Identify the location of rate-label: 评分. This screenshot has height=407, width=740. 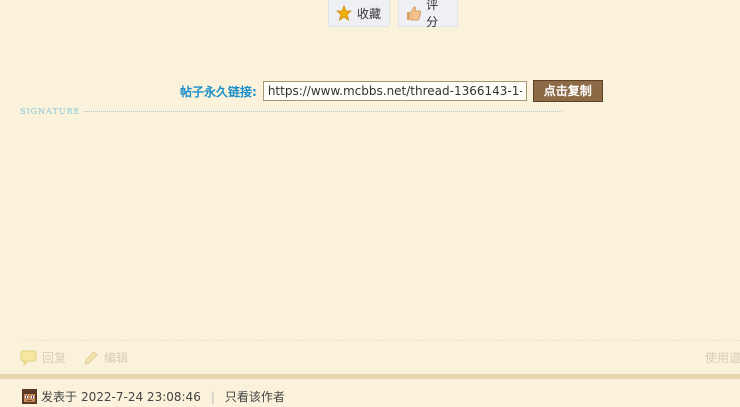
(432, 14).